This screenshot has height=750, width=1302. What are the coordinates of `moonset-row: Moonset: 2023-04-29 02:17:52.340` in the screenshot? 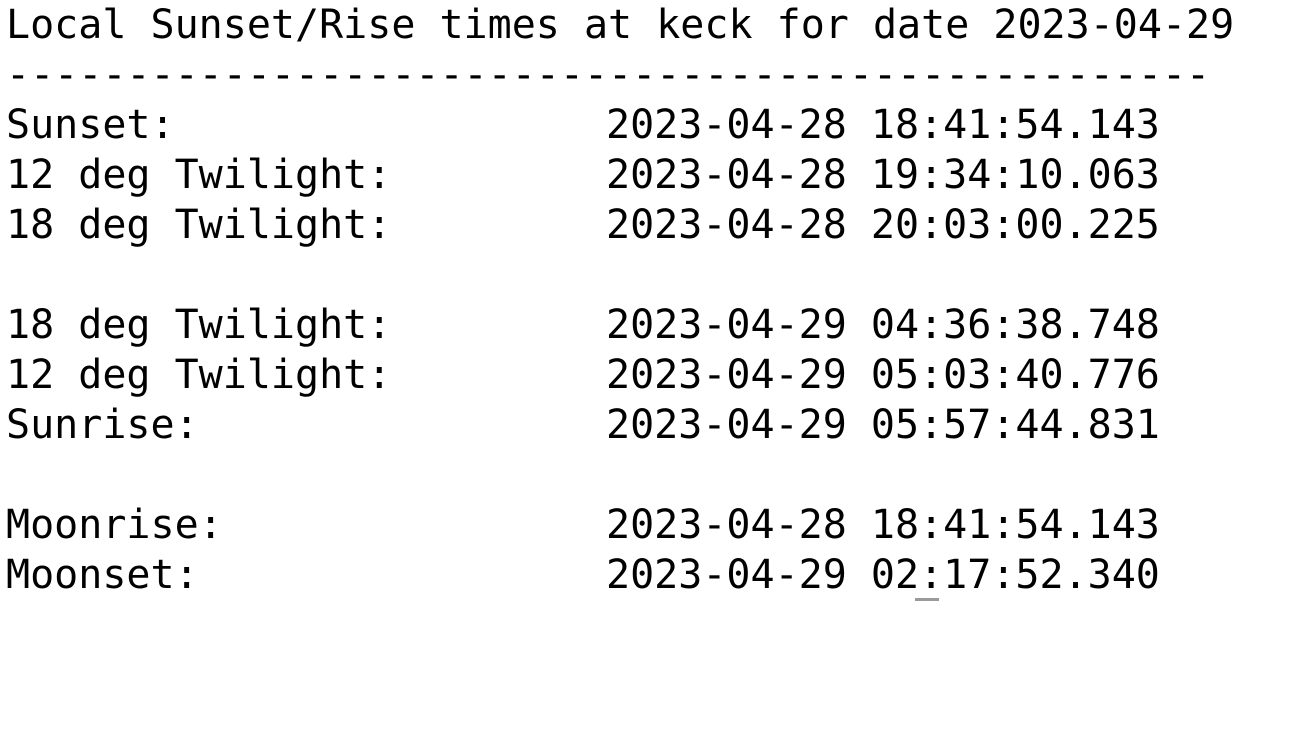 It's located at (651, 575).